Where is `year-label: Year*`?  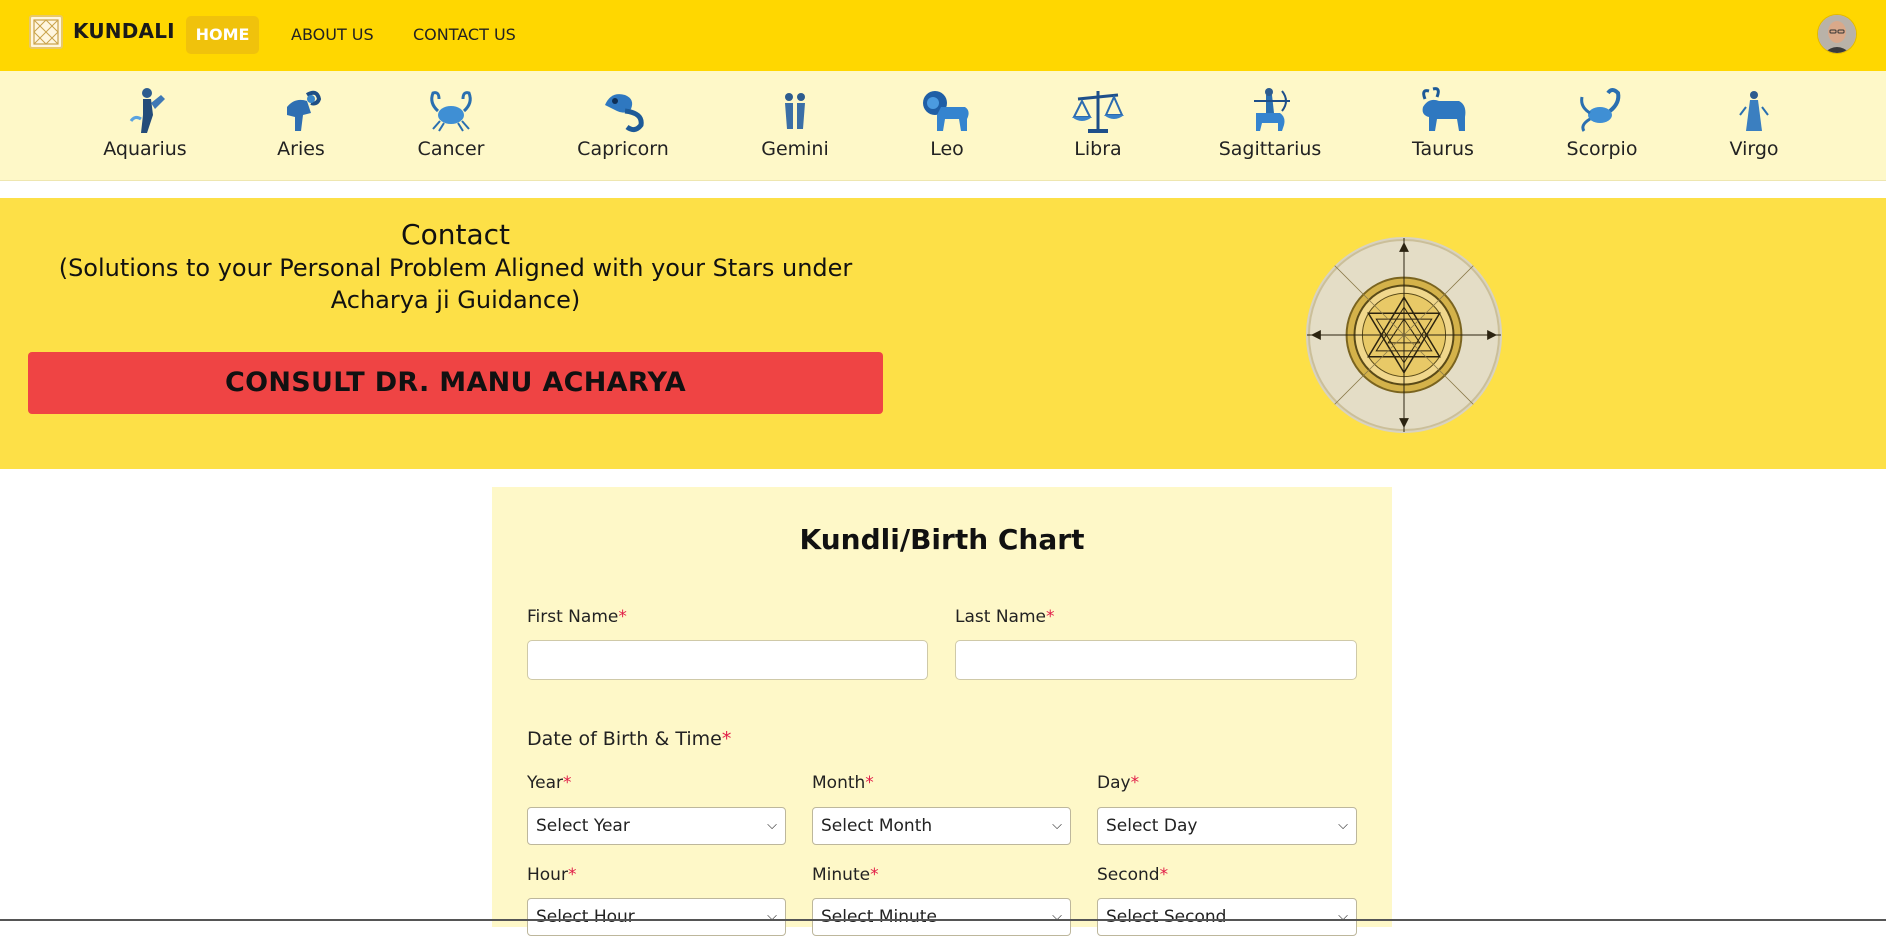 year-label: Year* is located at coordinates (549, 783).